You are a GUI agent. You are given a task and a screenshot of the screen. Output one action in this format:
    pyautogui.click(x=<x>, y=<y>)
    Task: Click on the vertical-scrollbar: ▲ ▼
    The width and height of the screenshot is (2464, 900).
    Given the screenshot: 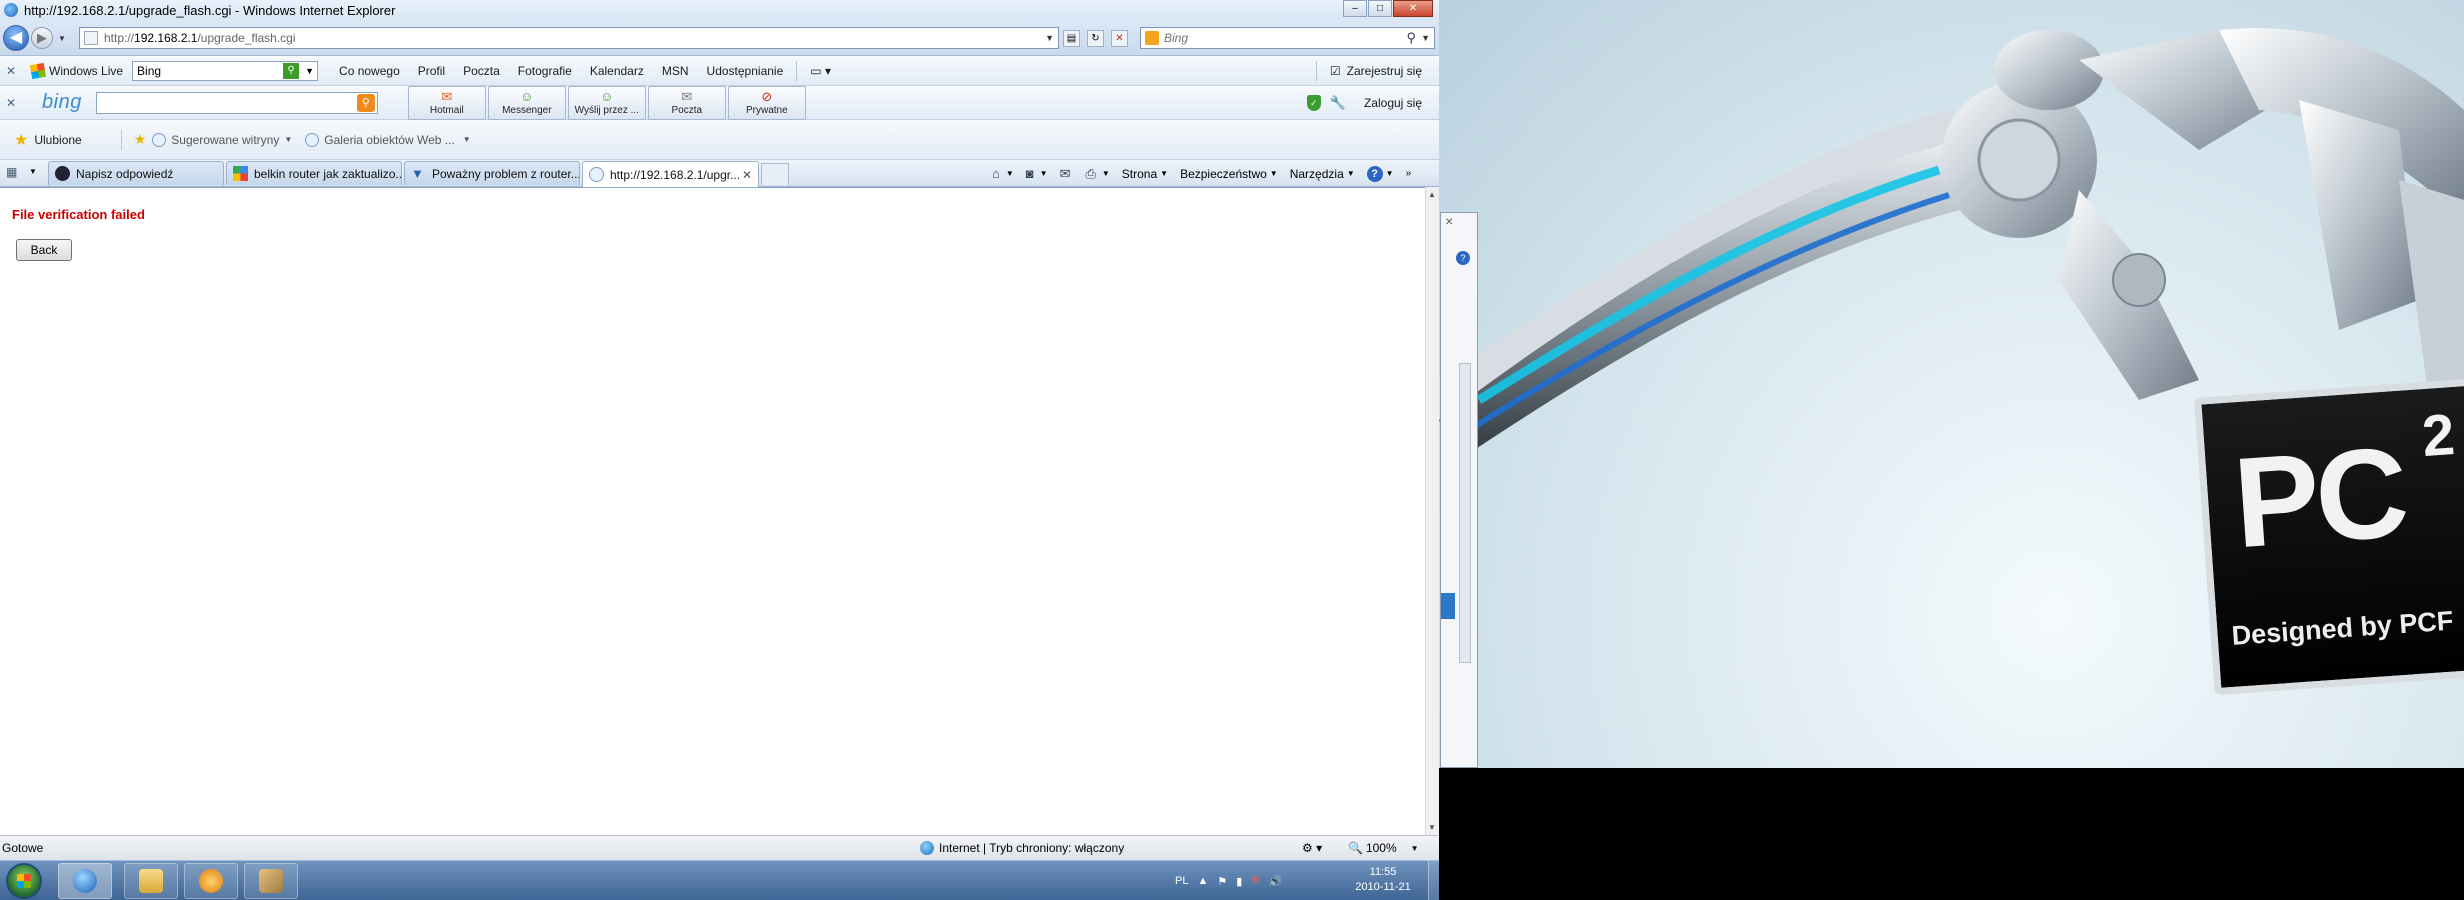 What is the action you would take?
    pyautogui.click(x=1432, y=511)
    